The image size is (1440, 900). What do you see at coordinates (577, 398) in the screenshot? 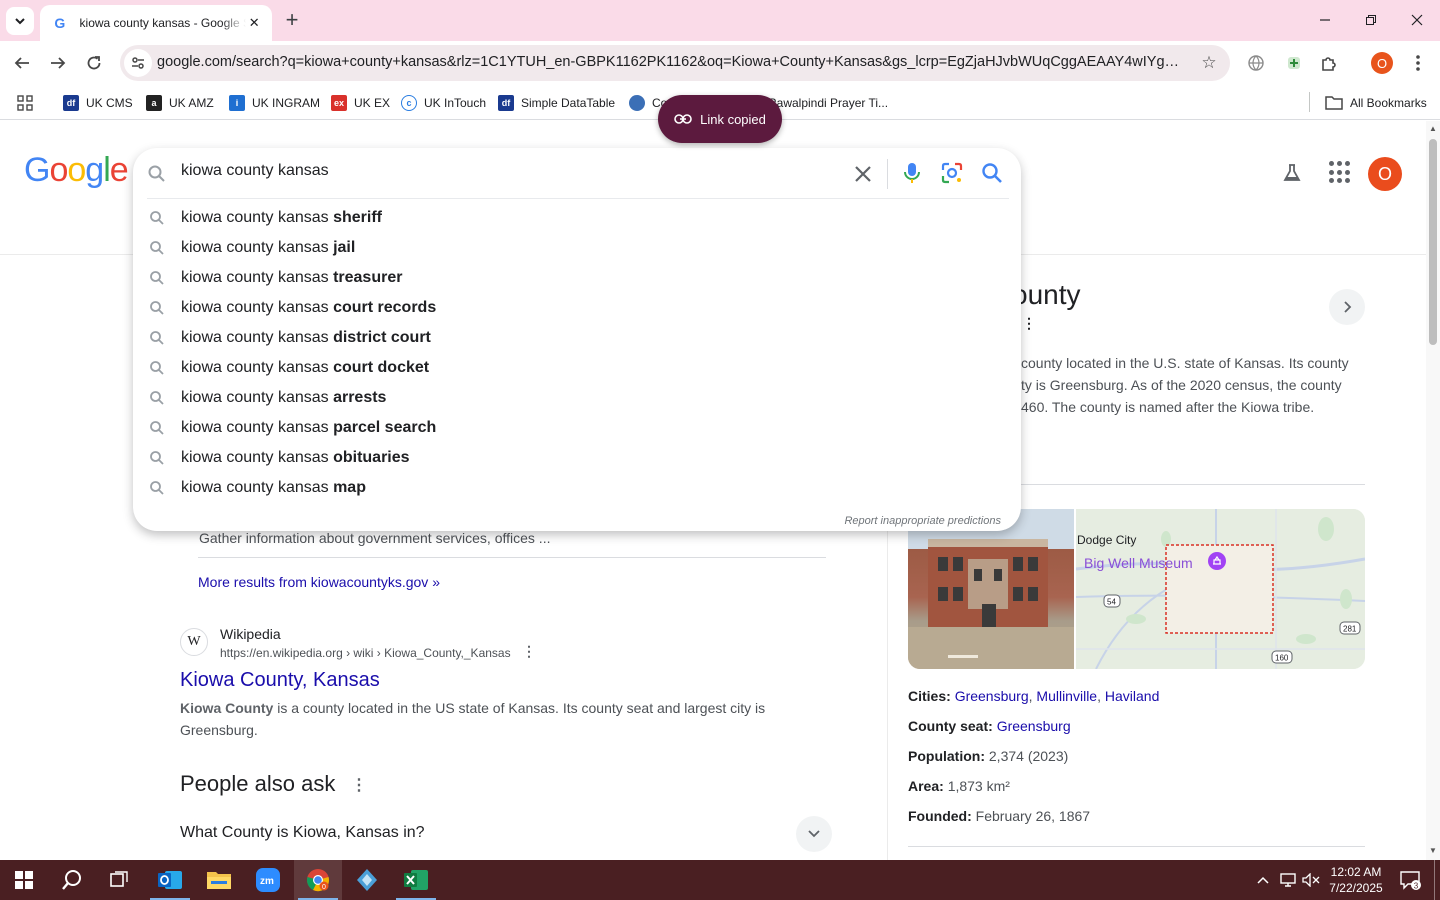
I see `suggestion-item: kiowa county kansas arrests` at bounding box center [577, 398].